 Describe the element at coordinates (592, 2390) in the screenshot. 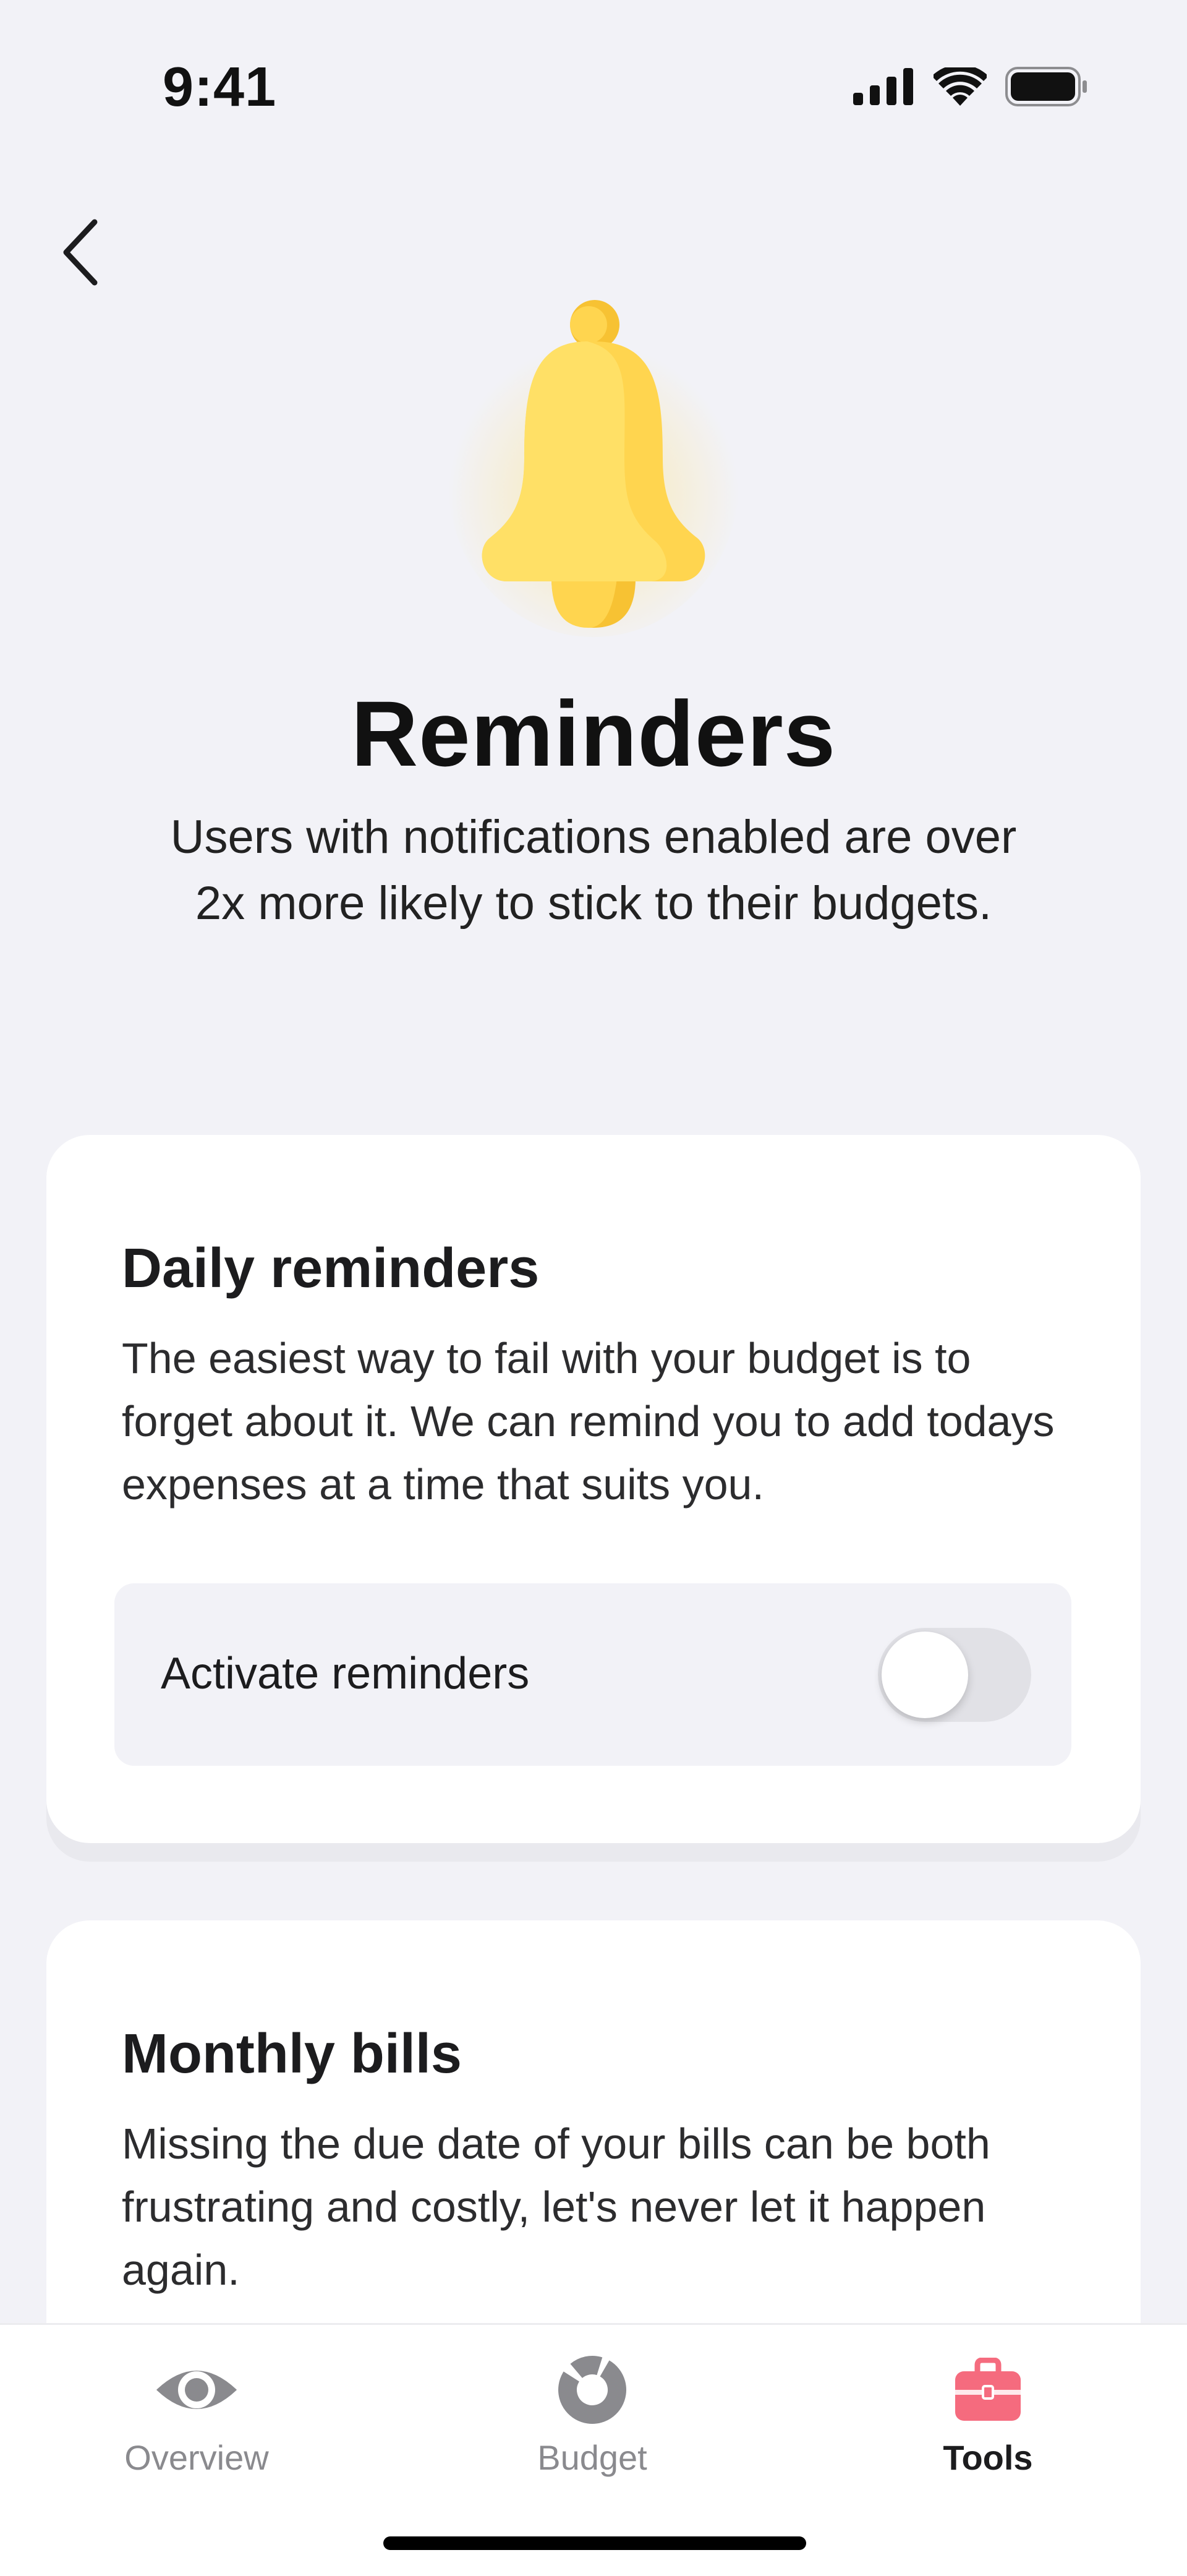

I see `donut-chart-icon` at that location.